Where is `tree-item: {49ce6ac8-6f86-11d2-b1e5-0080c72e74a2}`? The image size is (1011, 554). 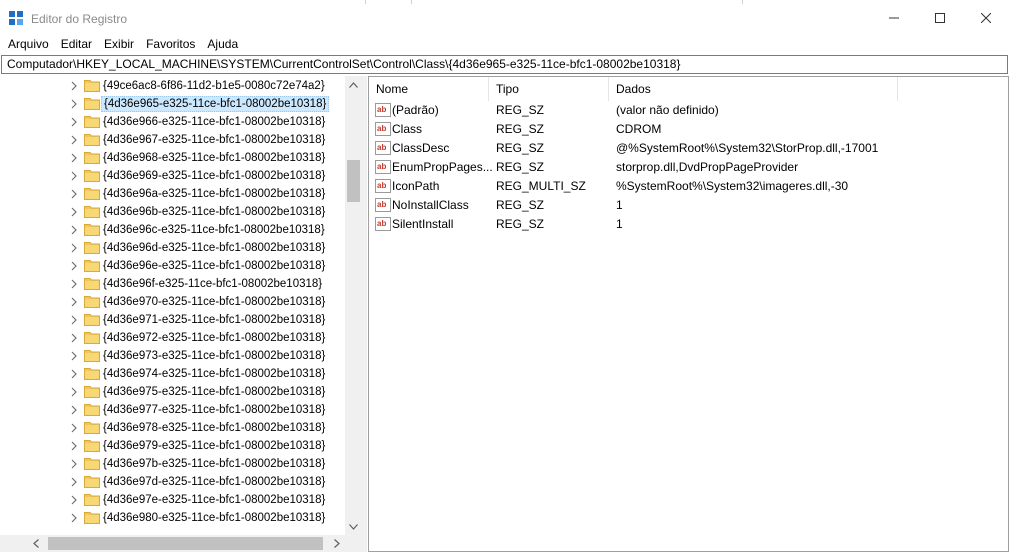
tree-item: {49ce6ac8-6f86-11d2-b1e5-0080c72e74a2} is located at coordinates (172, 86).